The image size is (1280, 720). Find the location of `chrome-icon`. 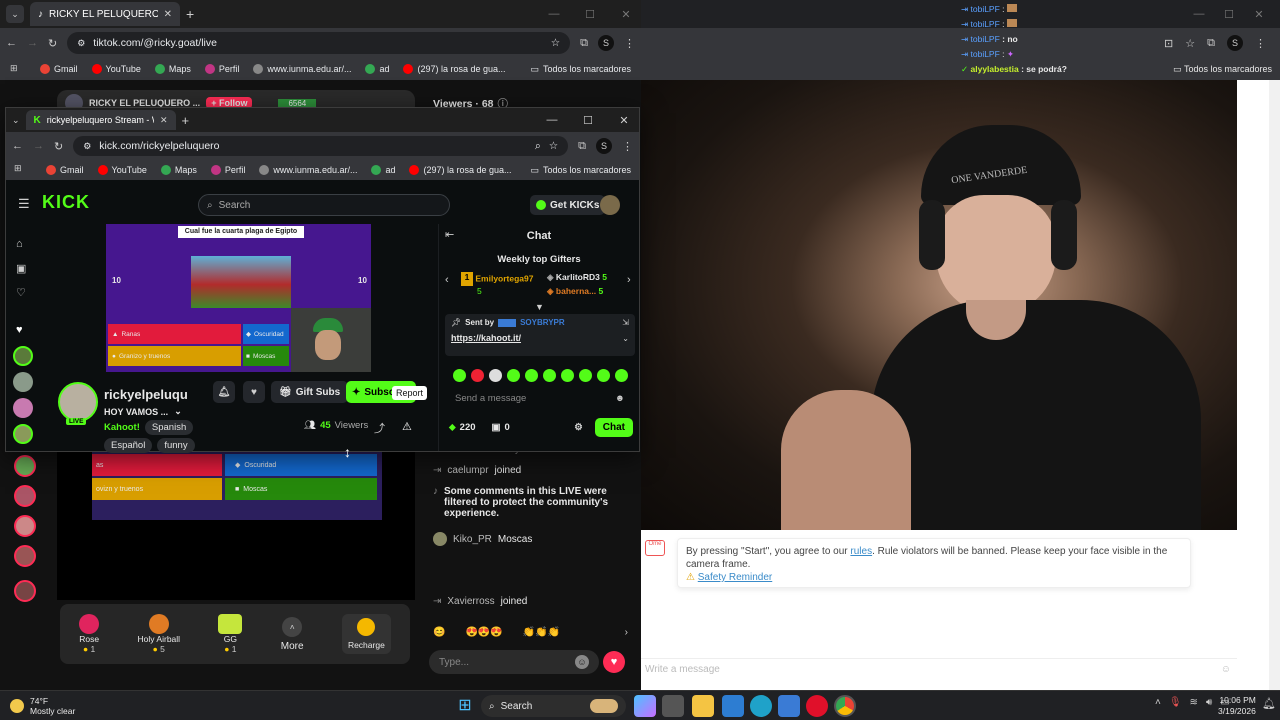

chrome-icon is located at coordinates (845, 706).